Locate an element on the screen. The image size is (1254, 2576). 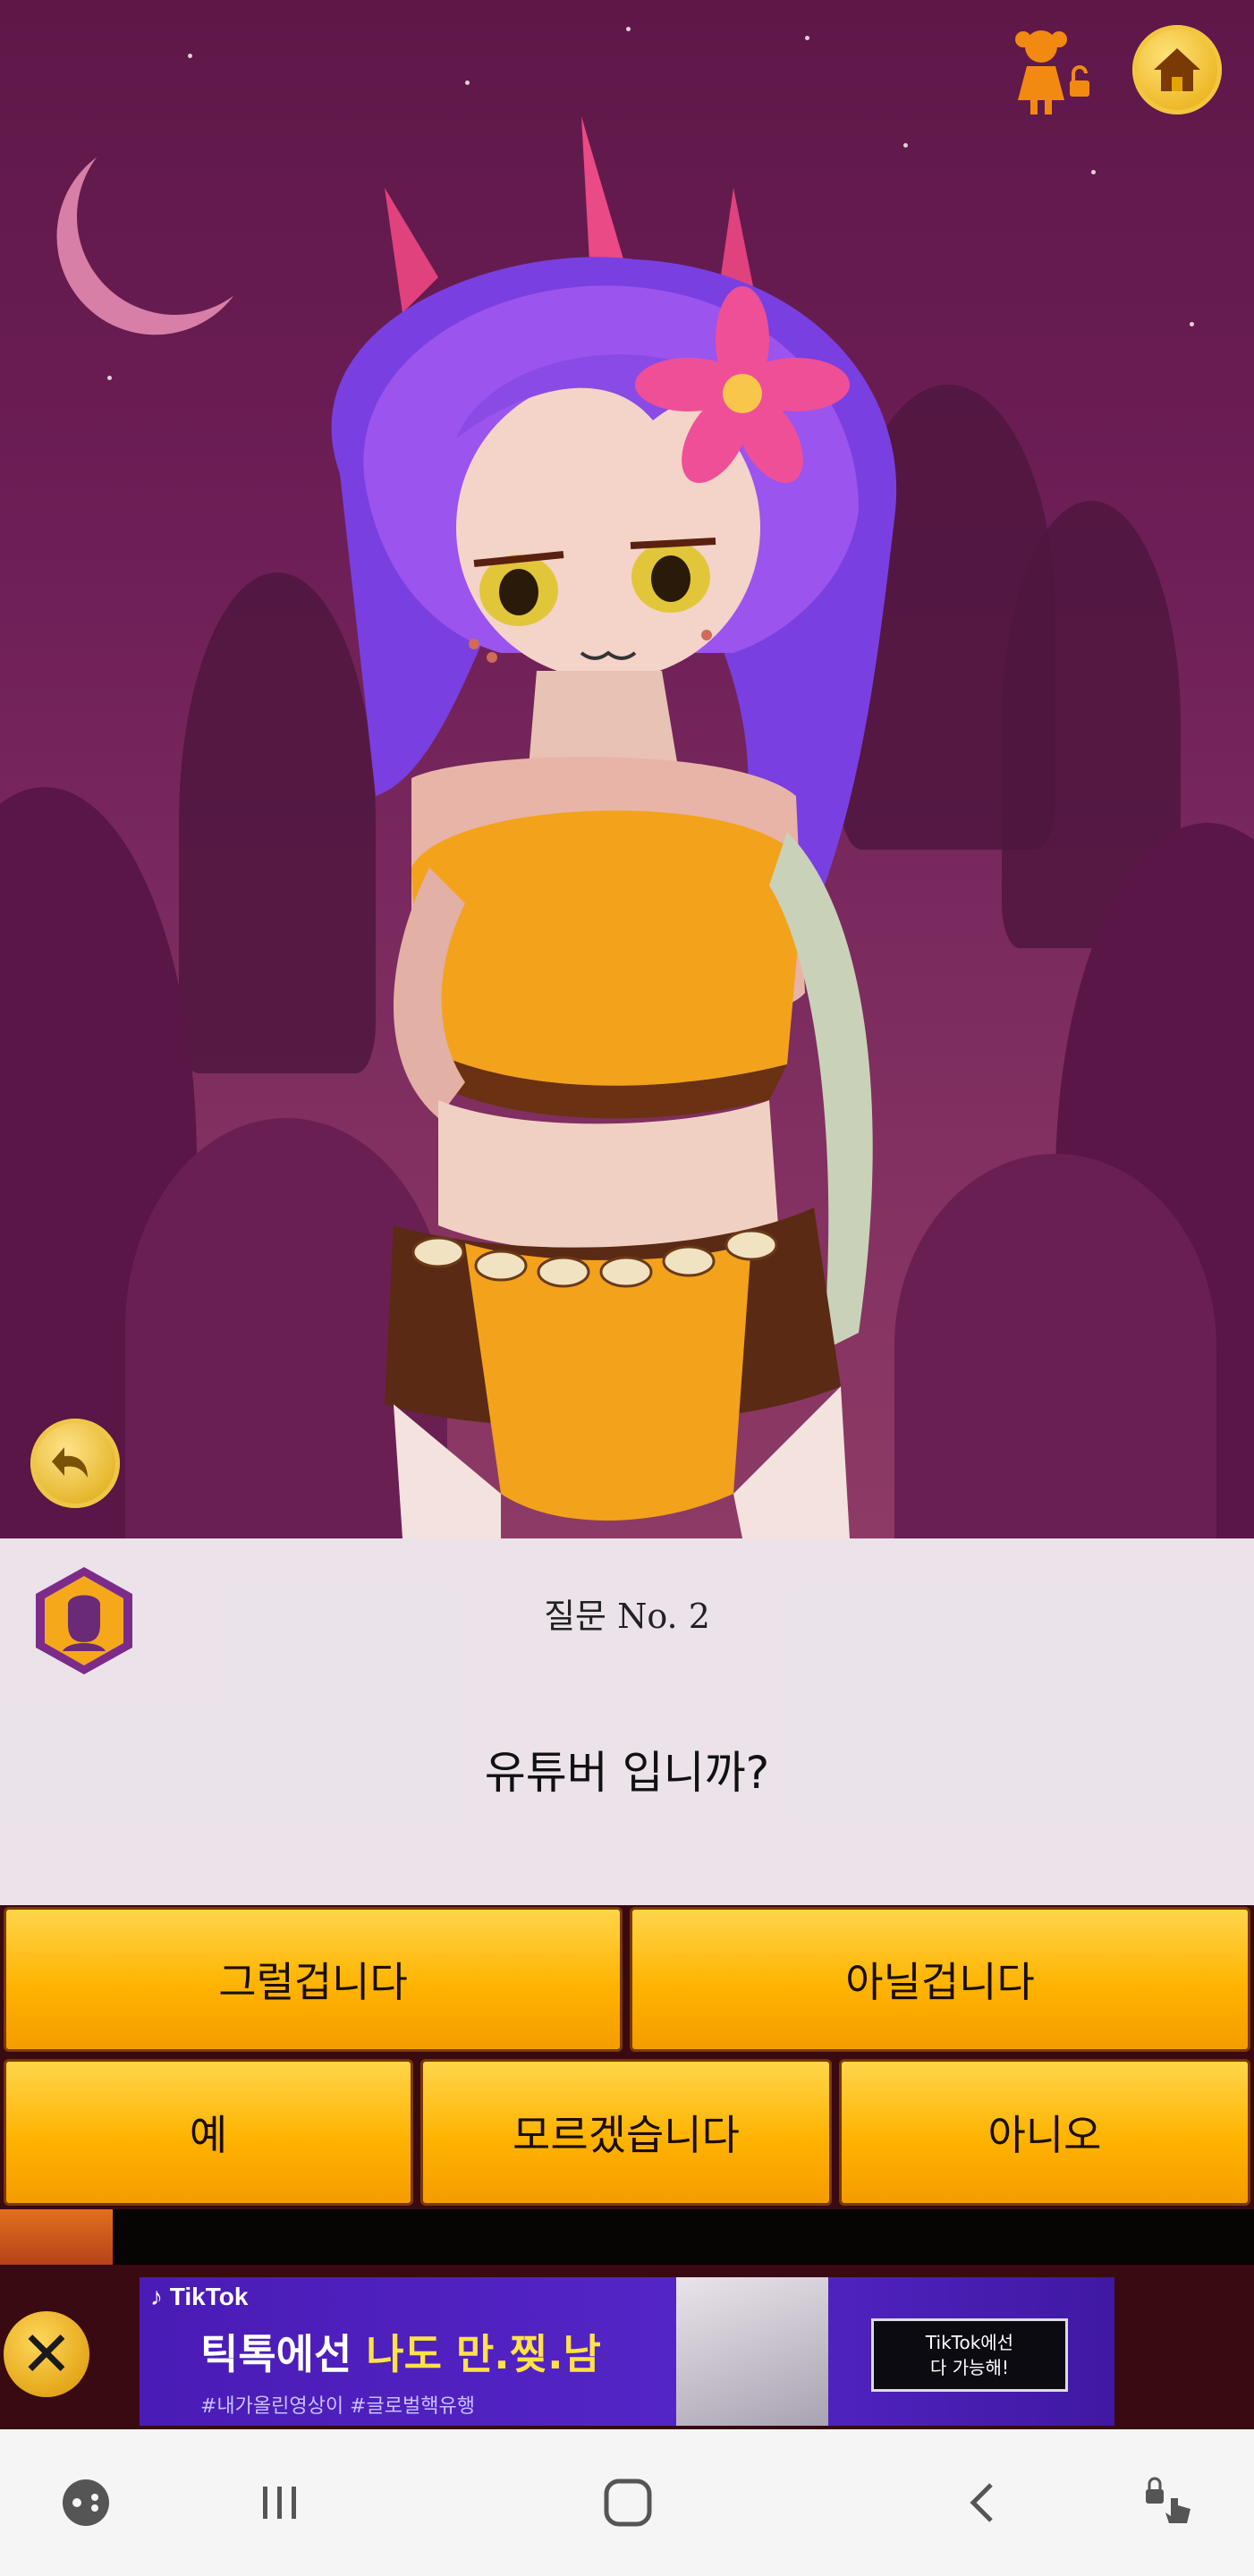
close-ad-button: ✕ is located at coordinates (46, 2354).